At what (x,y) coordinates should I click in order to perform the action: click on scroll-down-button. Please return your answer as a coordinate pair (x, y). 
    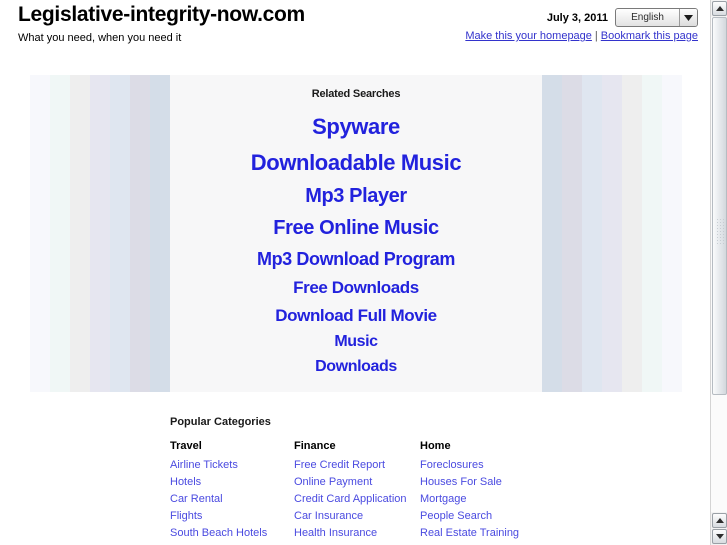
    Looking at the image, I should click on (719, 536).